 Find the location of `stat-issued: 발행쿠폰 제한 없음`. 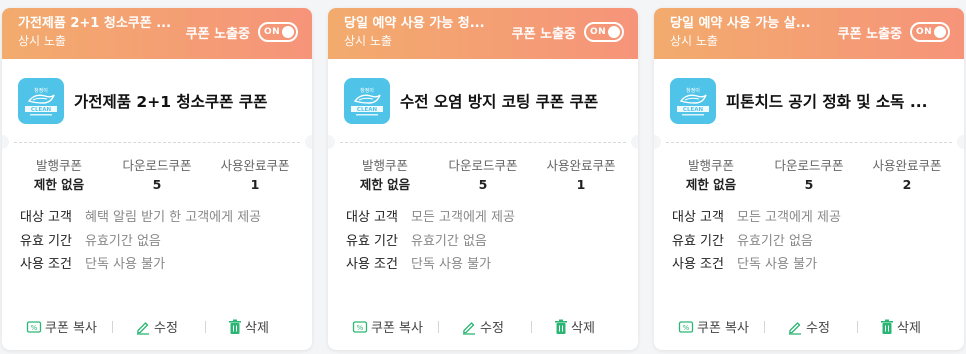

stat-issued: 발행쿠폰 제한 없음 is located at coordinates (711, 176).